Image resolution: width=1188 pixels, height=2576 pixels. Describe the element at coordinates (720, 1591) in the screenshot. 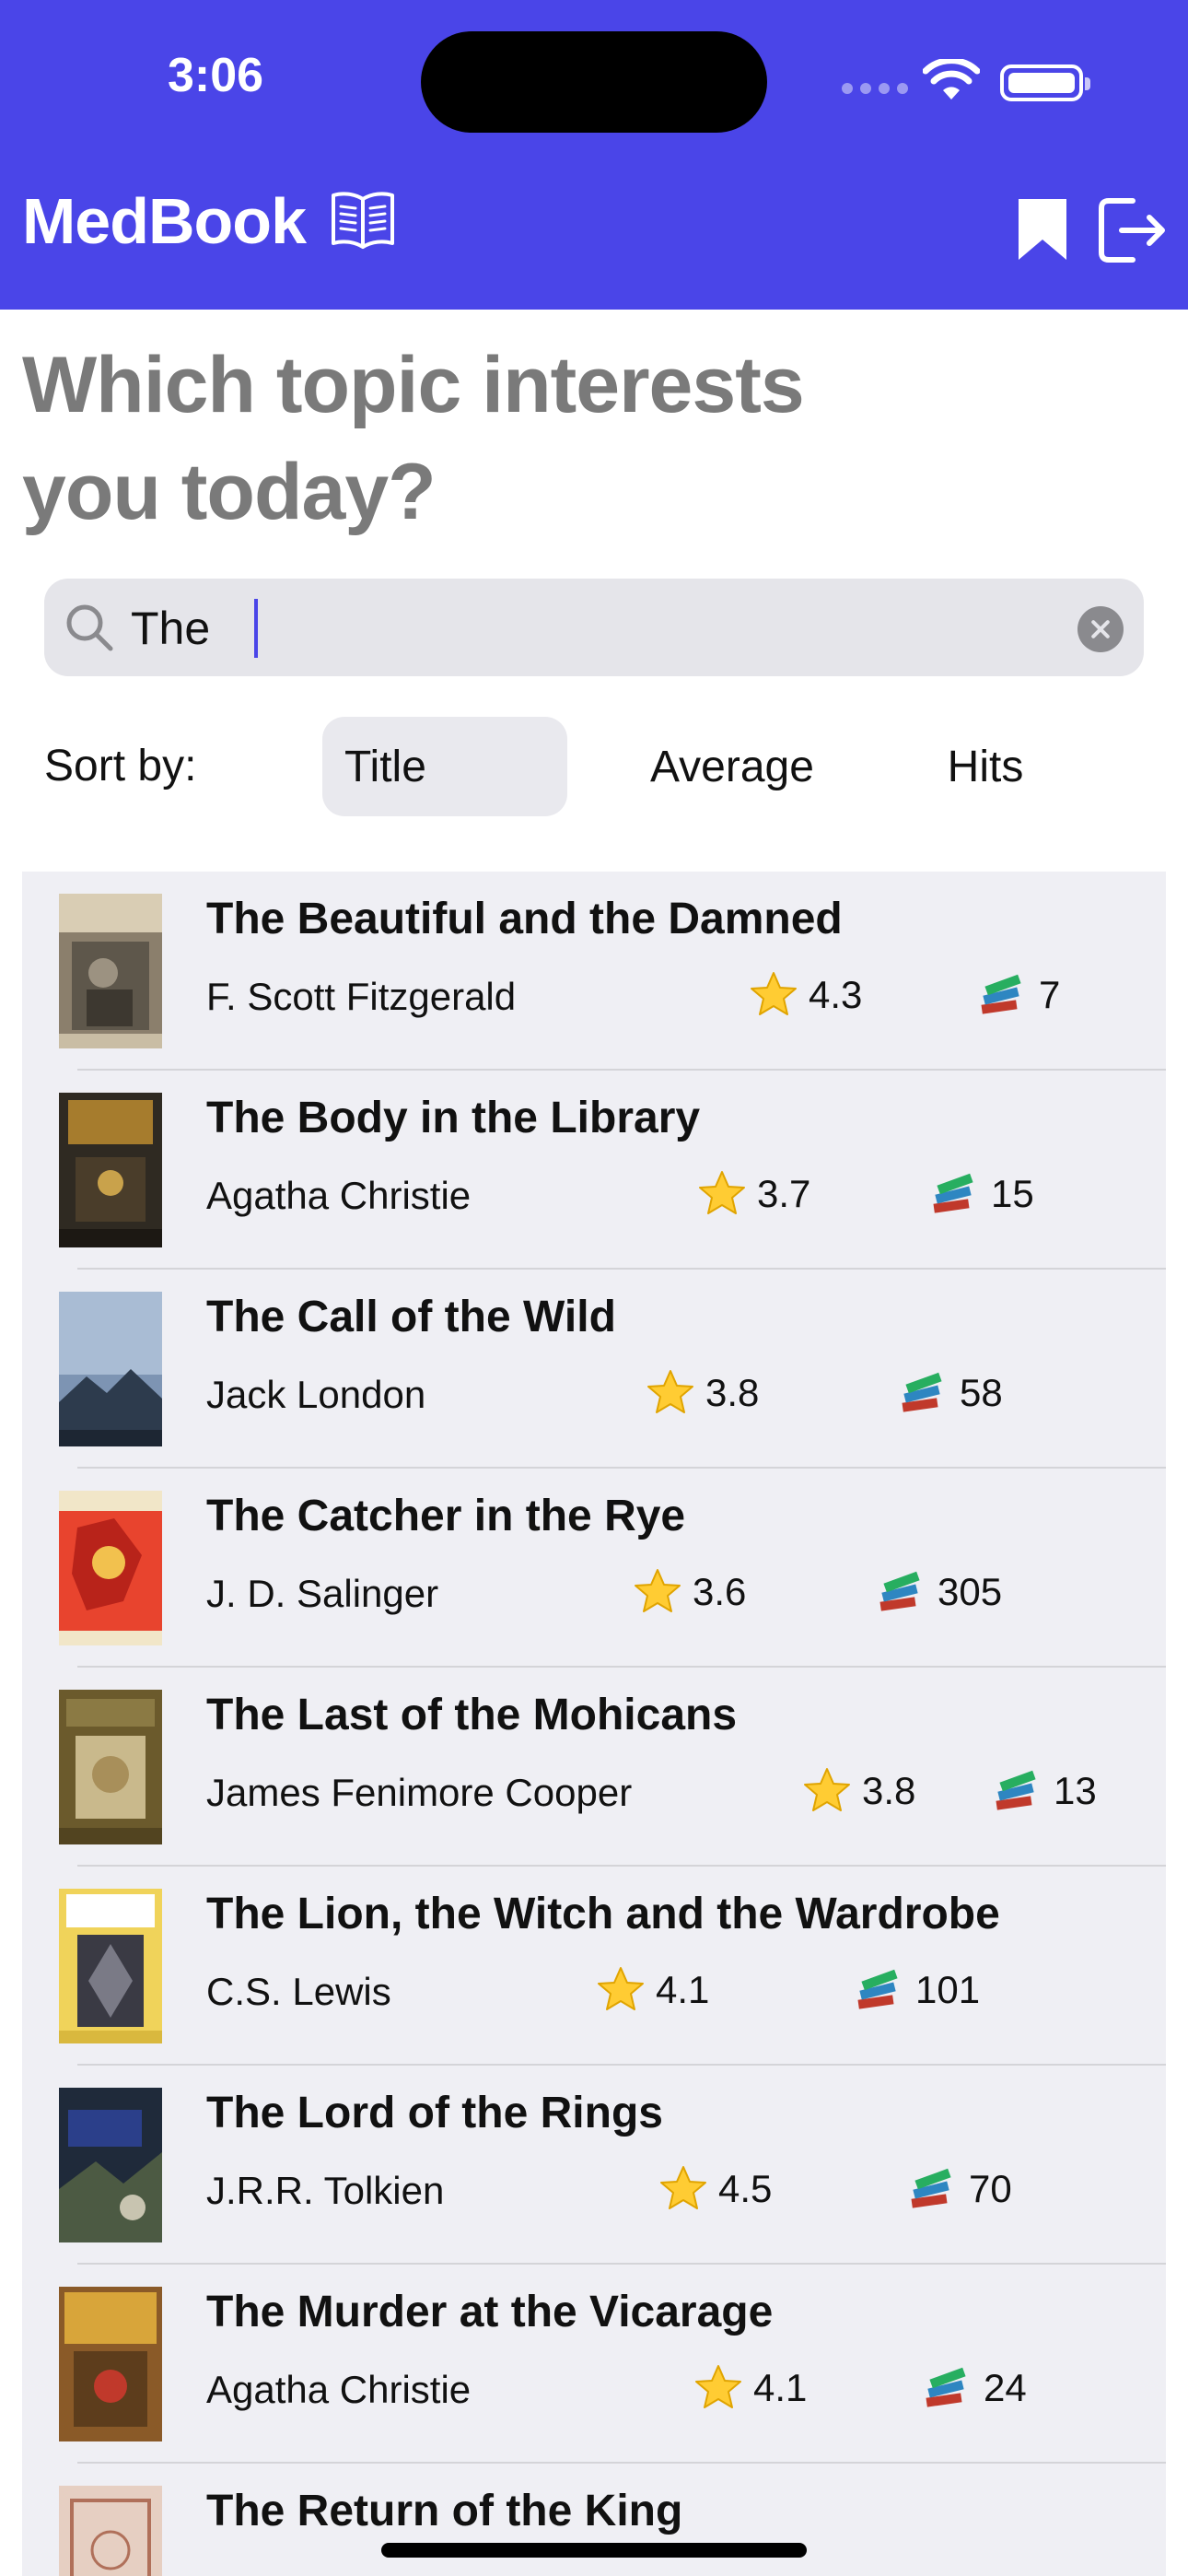

I see `rating-value: 3.6` at that location.